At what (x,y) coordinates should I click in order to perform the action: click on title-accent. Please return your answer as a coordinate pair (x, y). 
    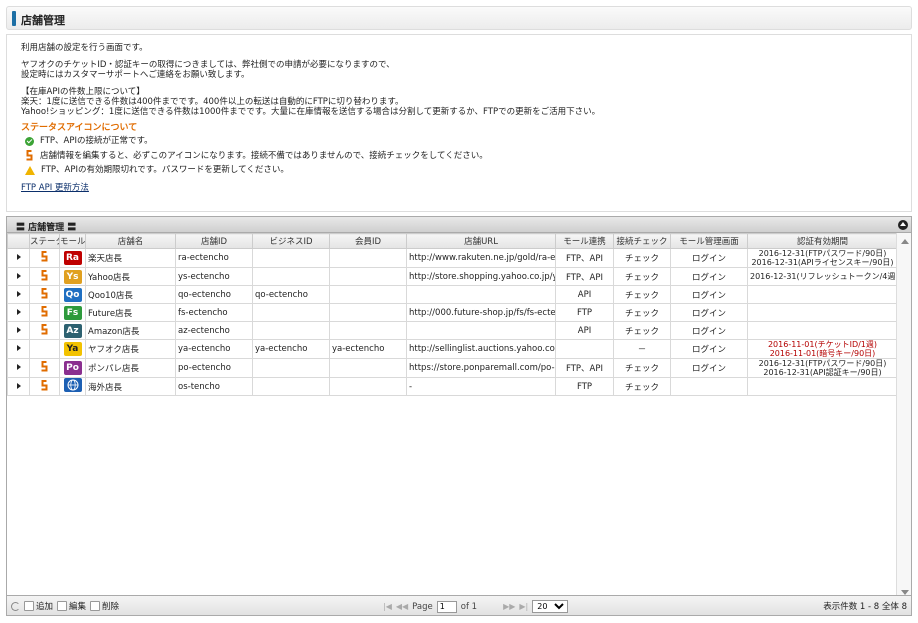
    Looking at the image, I should click on (14, 18).